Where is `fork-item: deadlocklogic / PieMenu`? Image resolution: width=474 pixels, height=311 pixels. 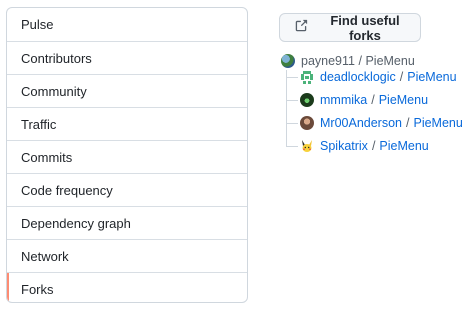 fork-item: deadlocklogic / PieMenu is located at coordinates (371, 77).